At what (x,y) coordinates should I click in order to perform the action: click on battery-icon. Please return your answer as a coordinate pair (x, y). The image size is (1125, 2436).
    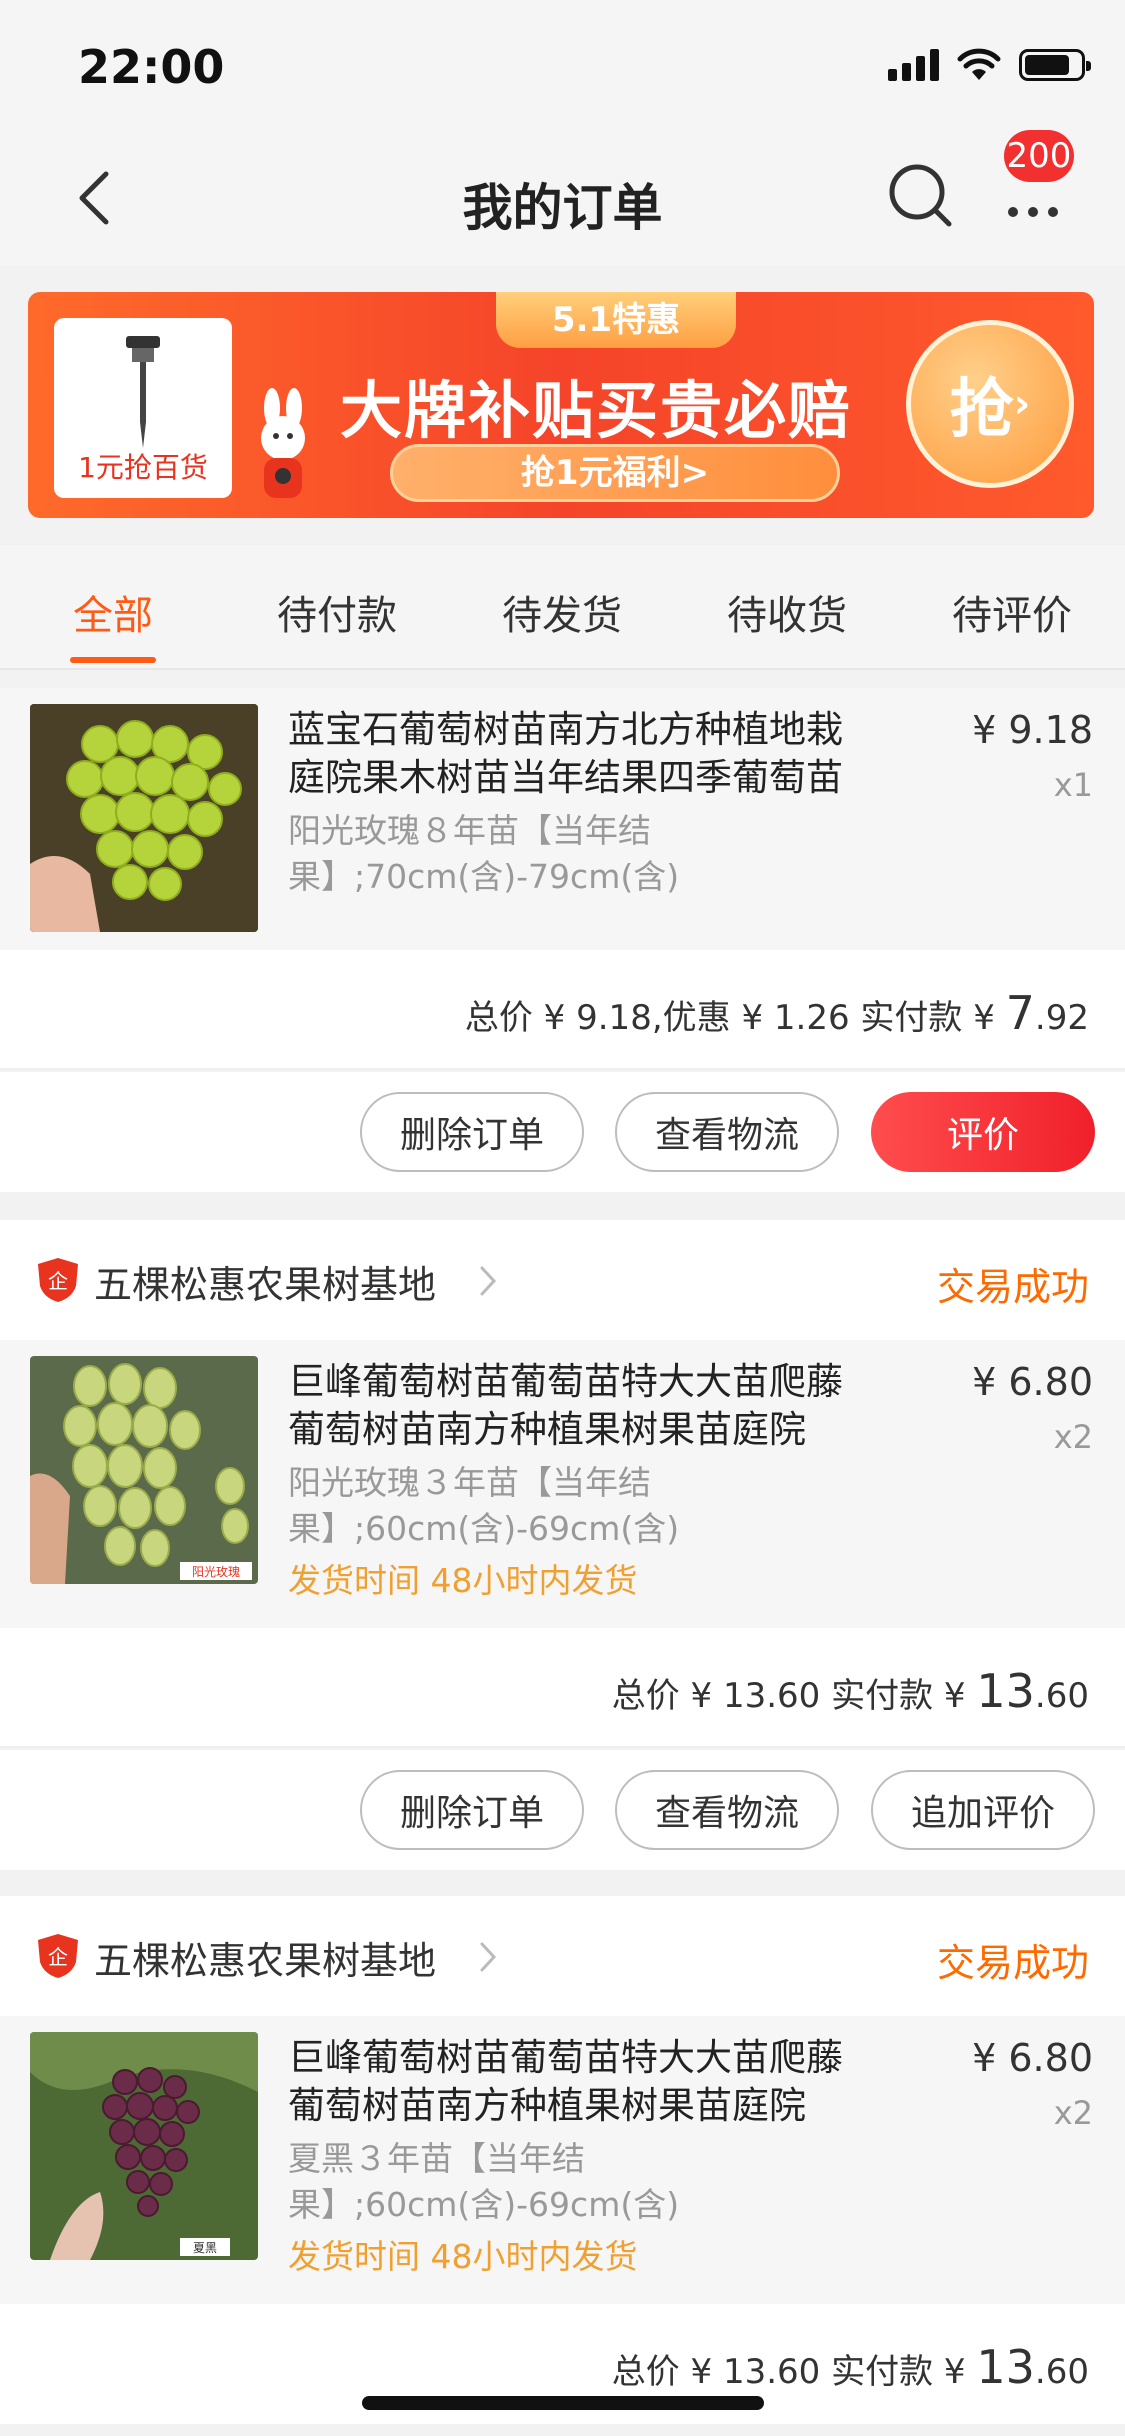
    Looking at the image, I should click on (1055, 65).